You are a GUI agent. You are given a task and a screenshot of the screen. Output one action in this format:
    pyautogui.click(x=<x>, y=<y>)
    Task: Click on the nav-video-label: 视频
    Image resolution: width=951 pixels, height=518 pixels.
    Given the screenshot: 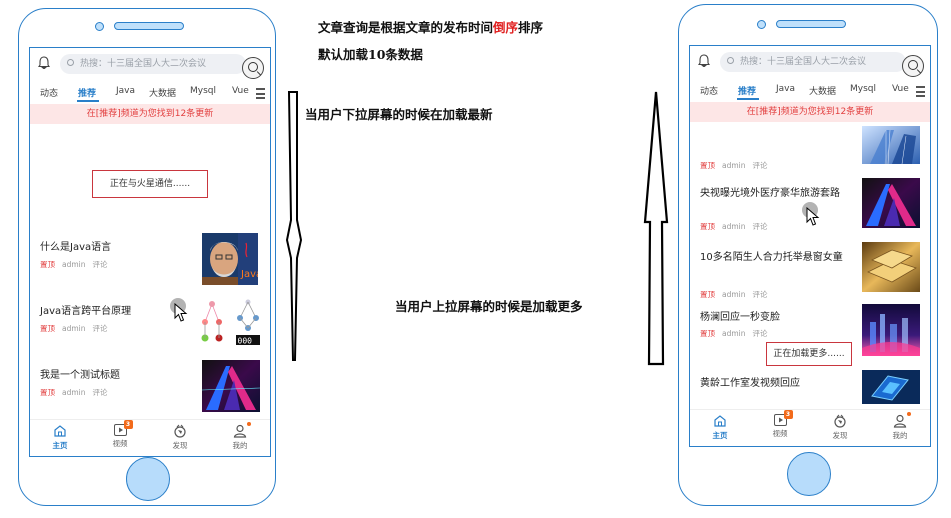 What is the action you would take?
    pyautogui.click(x=780, y=433)
    